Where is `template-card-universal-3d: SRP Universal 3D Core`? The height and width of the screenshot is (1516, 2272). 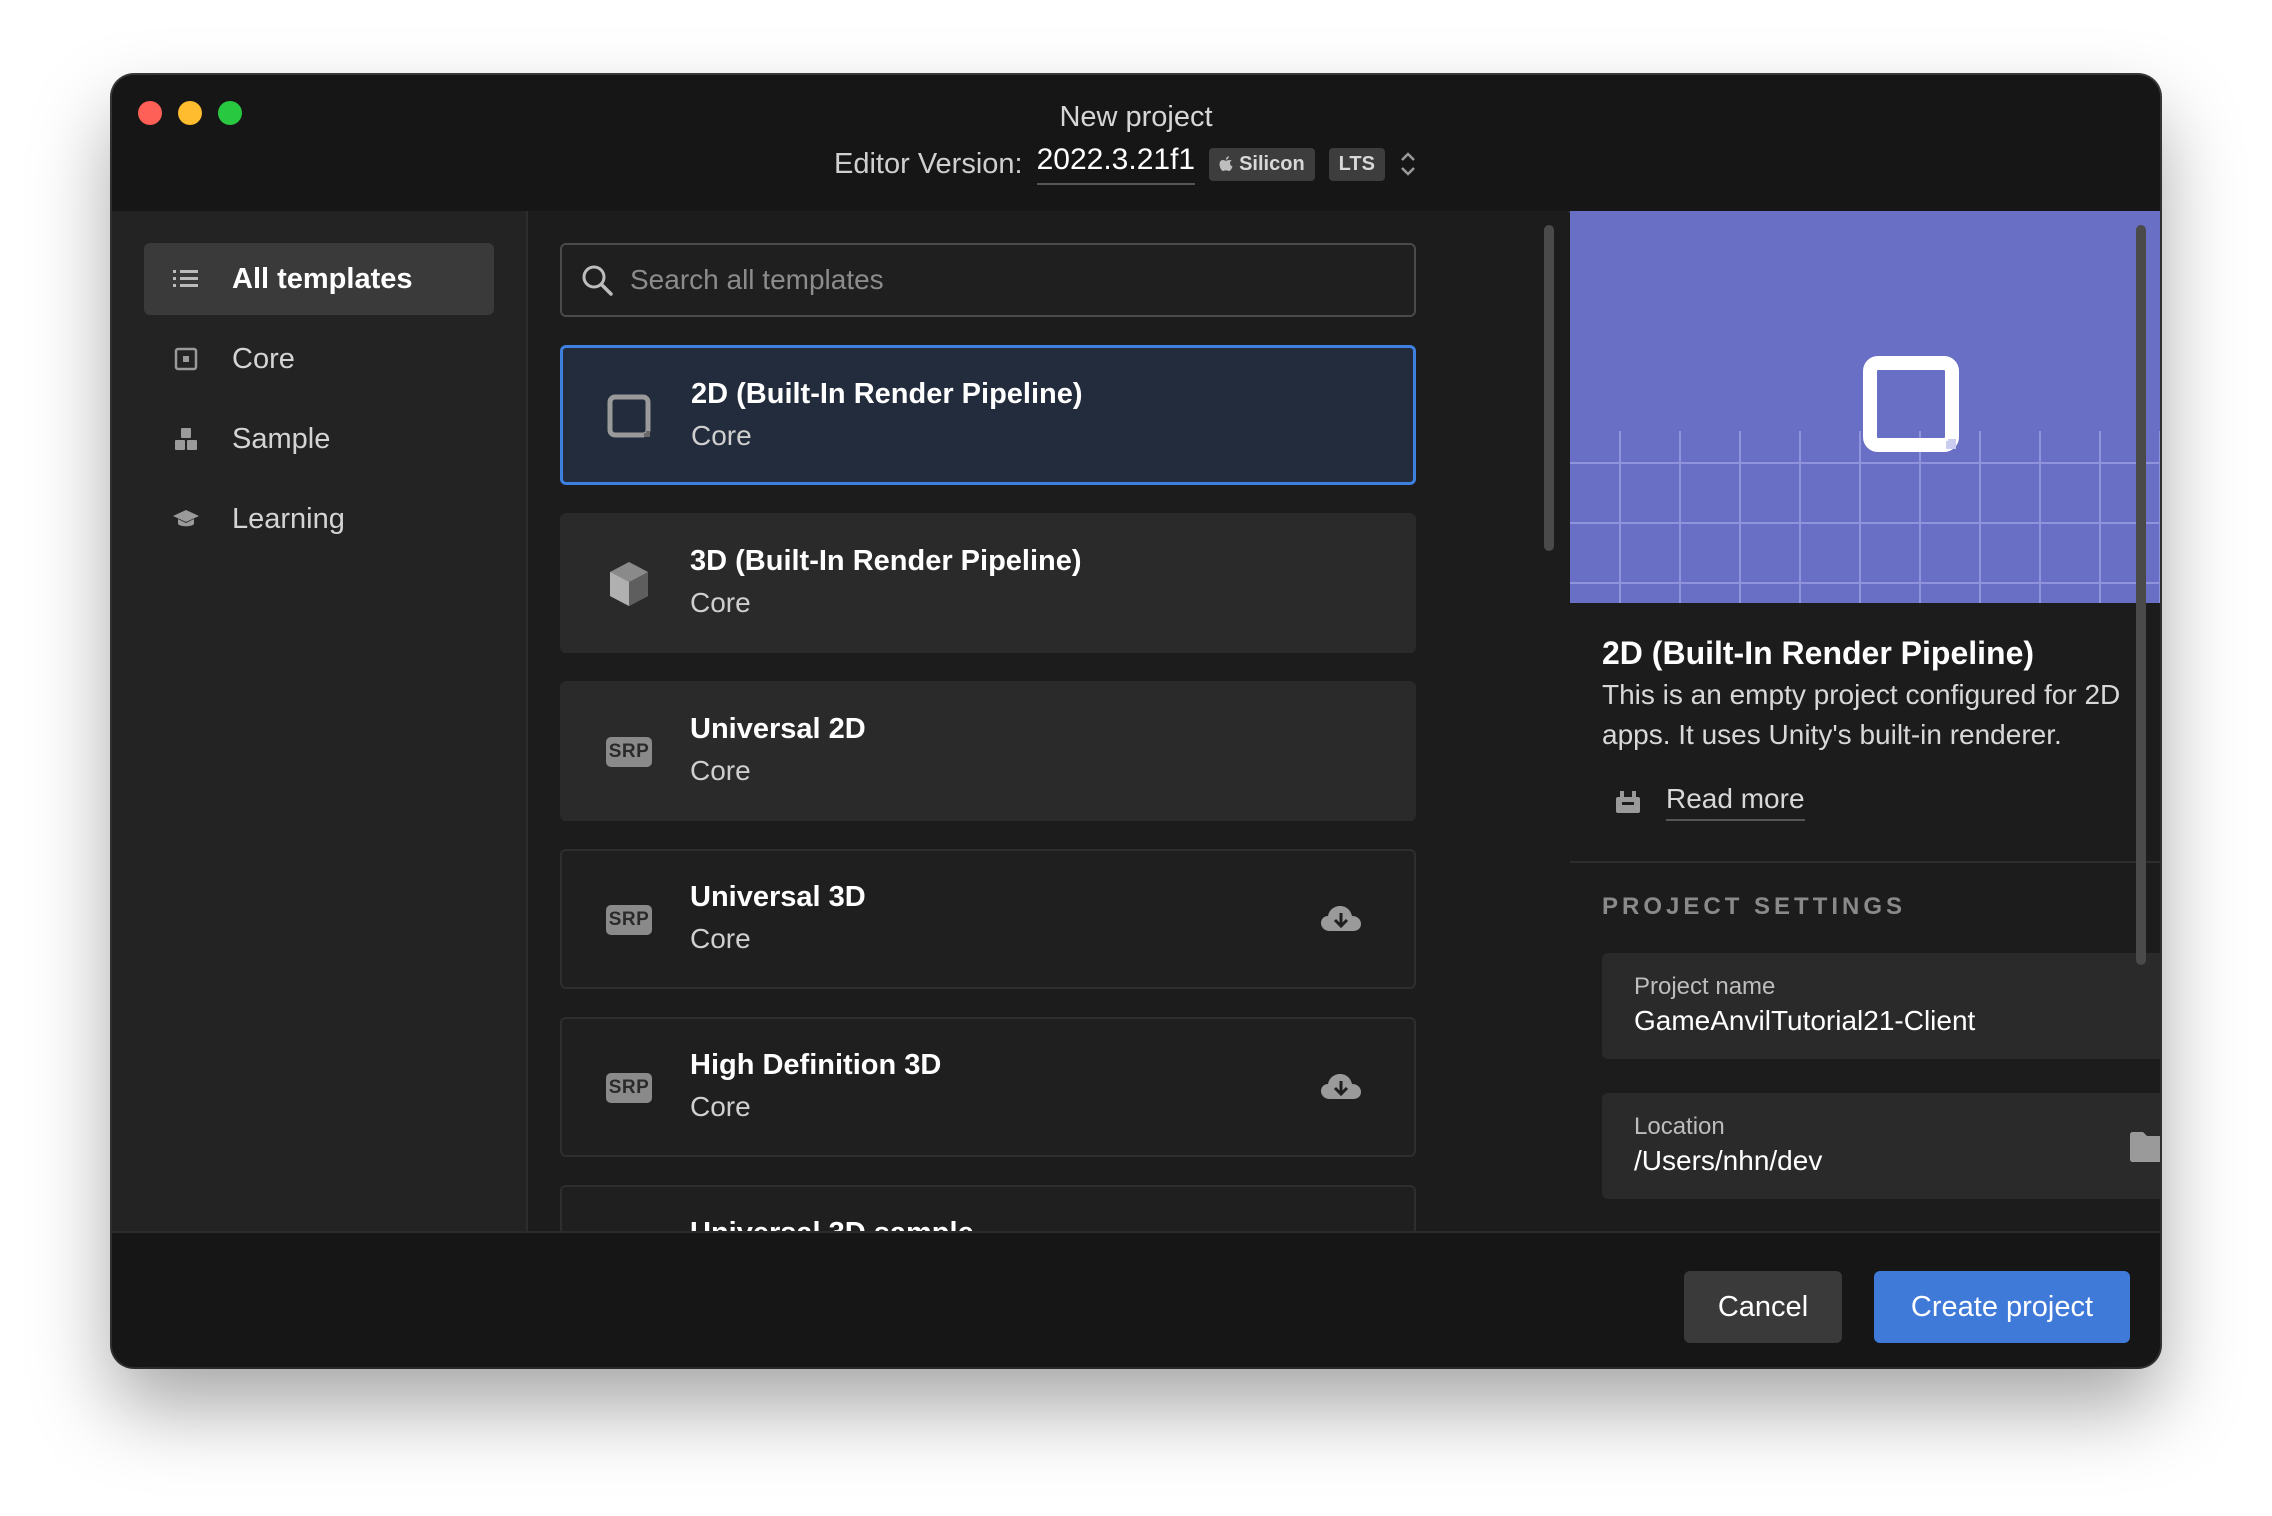 template-card-universal-3d: SRP Universal 3D Core is located at coordinates (988, 919).